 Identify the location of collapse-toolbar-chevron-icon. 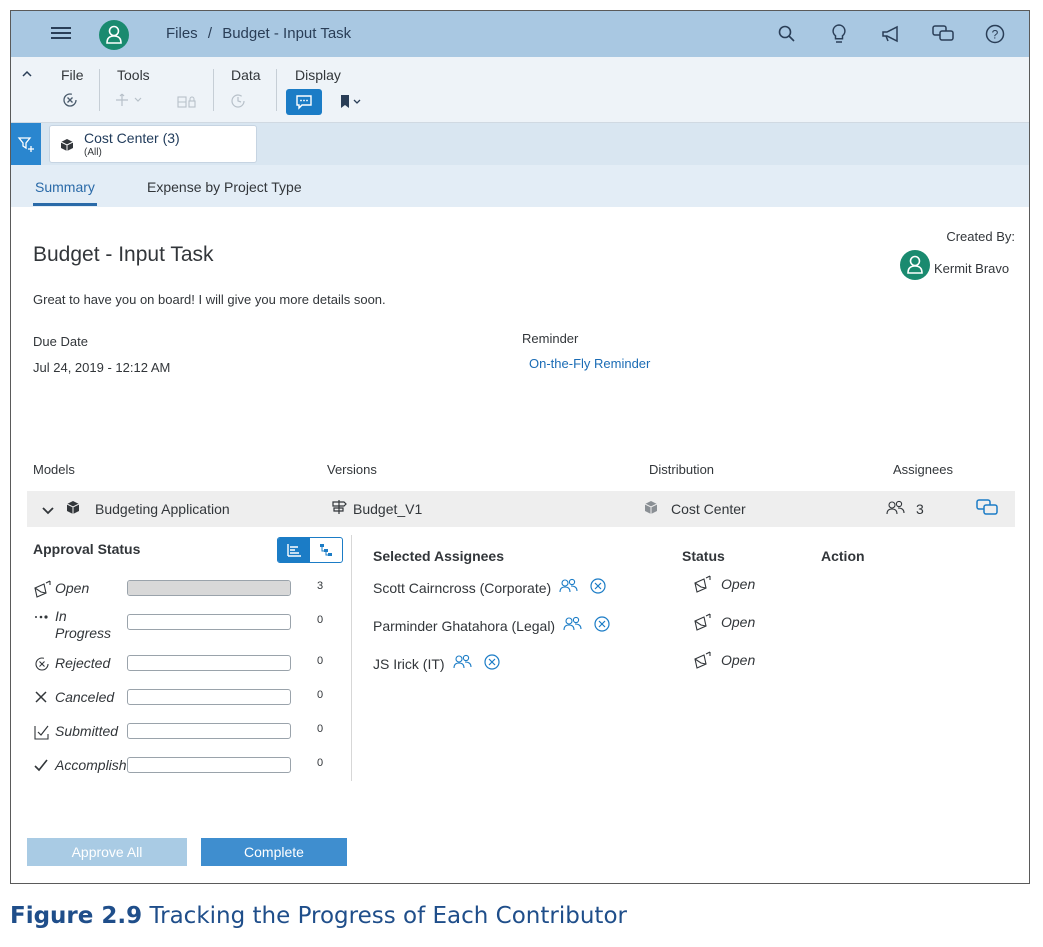
(27, 74).